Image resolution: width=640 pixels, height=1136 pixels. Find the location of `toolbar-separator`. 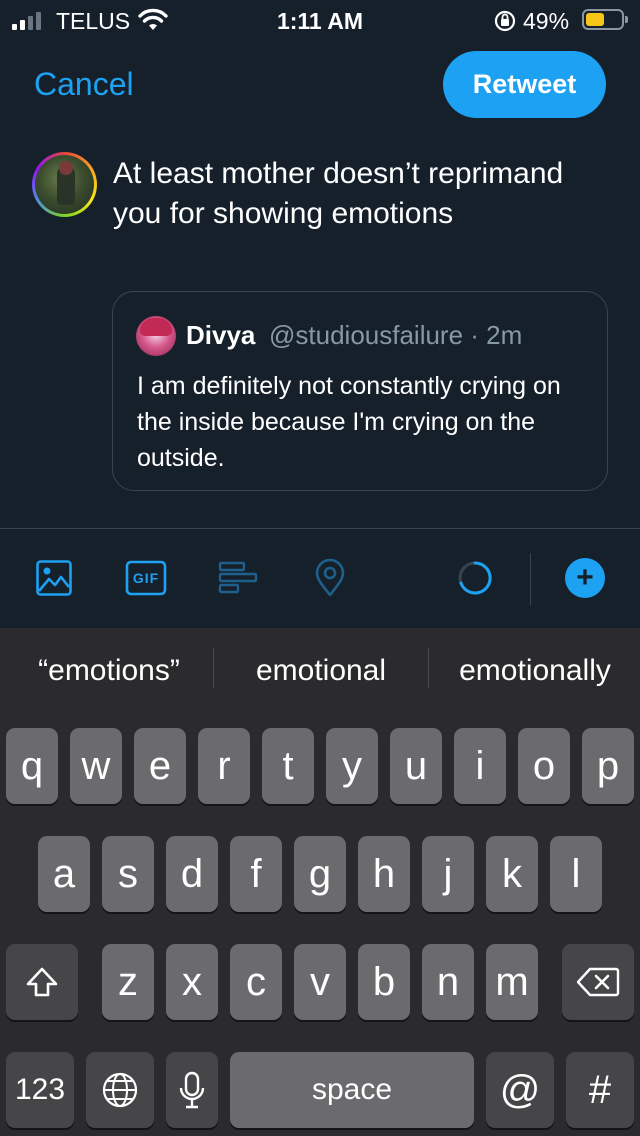

toolbar-separator is located at coordinates (530, 579).